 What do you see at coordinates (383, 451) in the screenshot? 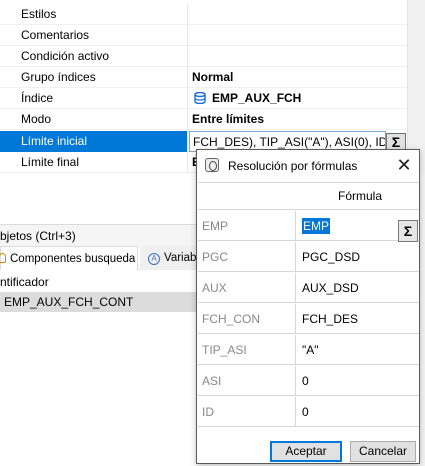
I see `cancel-button: Cancelar` at bounding box center [383, 451].